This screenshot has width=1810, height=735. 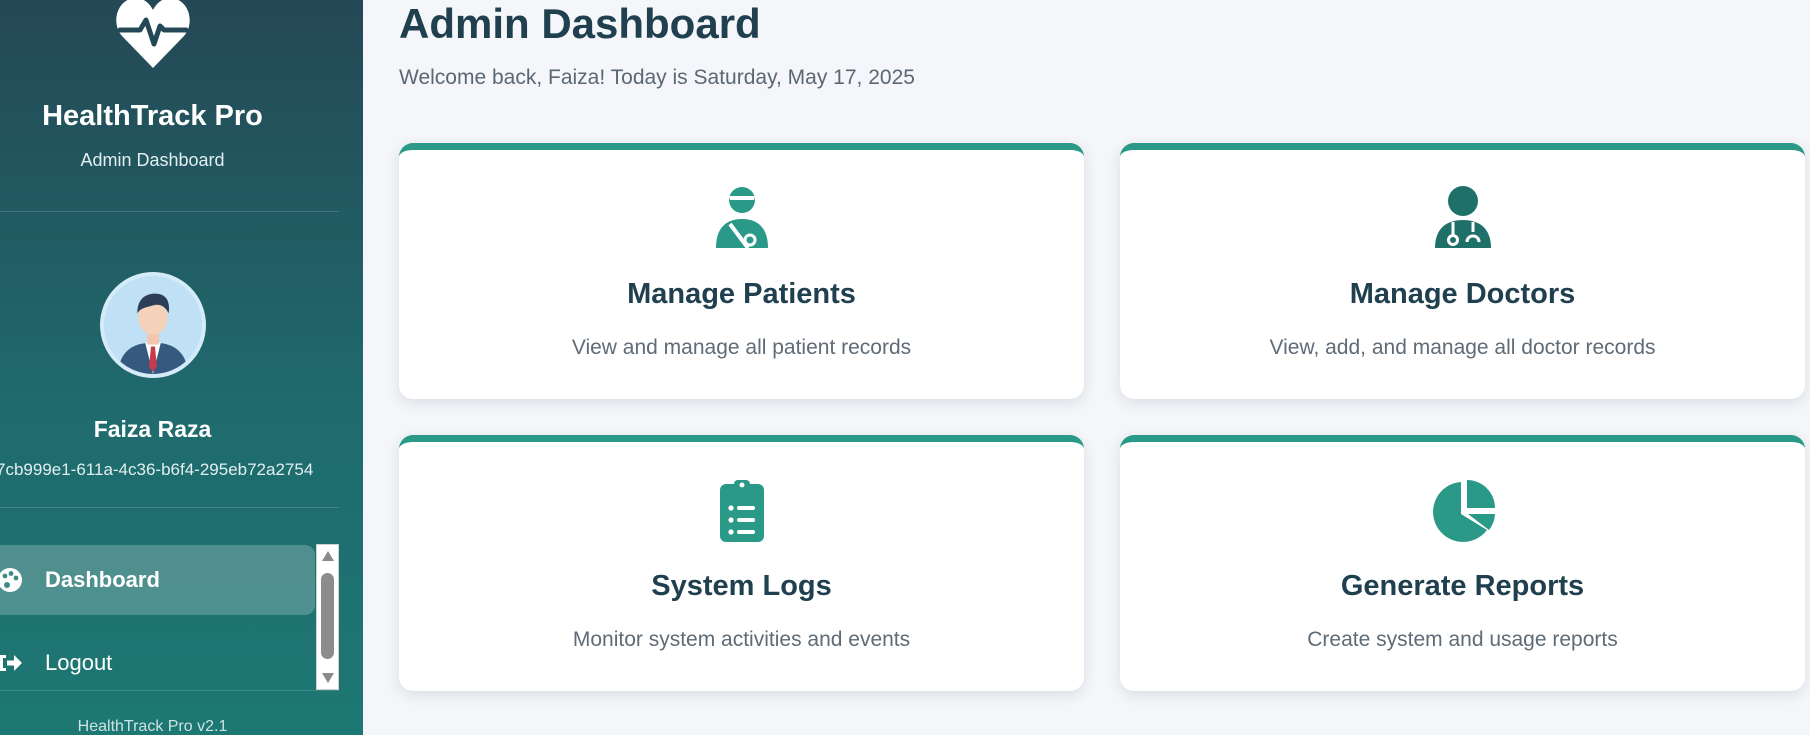 What do you see at coordinates (741, 294) in the screenshot?
I see `card-title: Manage Patients` at bounding box center [741, 294].